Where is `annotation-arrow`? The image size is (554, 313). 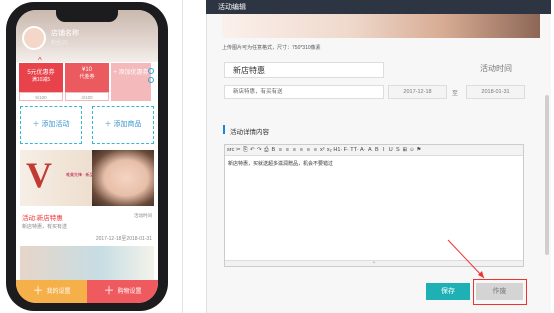 annotation-arrow is located at coordinates (466, 259).